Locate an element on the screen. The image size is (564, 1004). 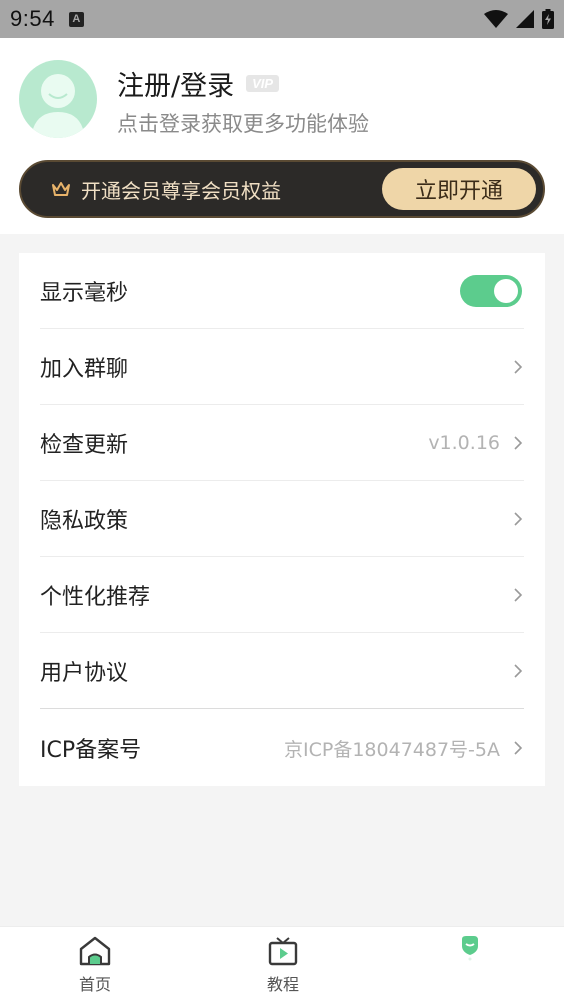
login-subtitle: 点击登录获取更多功能体验 is located at coordinates (243, 124).